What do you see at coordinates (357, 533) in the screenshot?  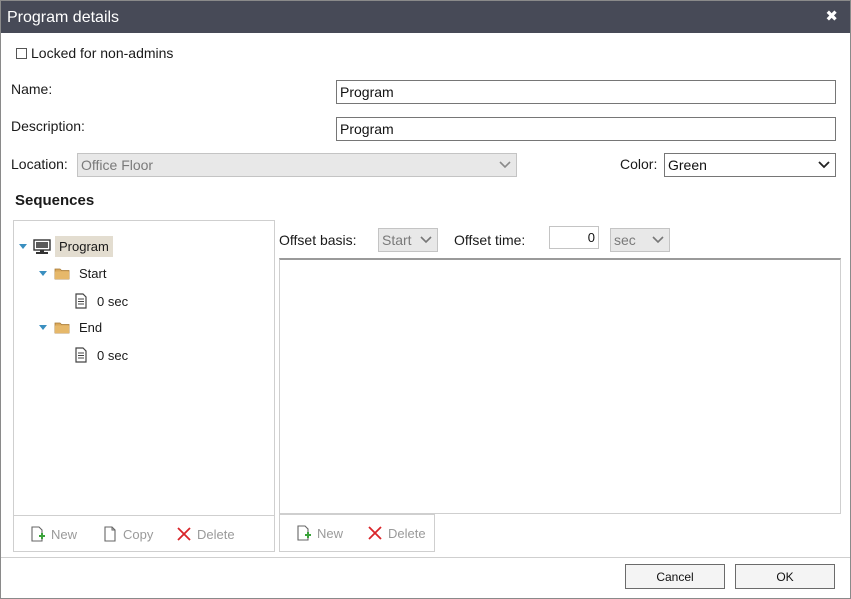 I see `step-toolbar: New Delete` at bounding box center [357, 533].